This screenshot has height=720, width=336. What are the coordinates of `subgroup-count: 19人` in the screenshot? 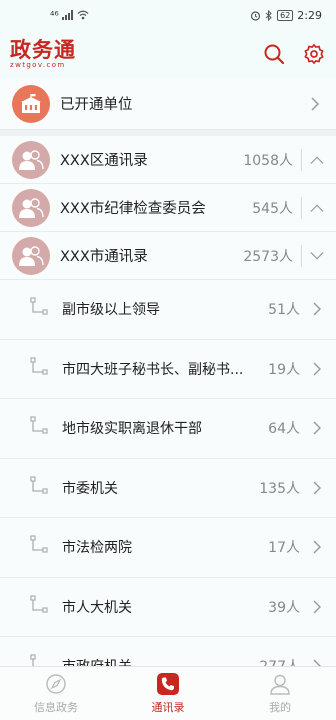 It's located at (284, 369).